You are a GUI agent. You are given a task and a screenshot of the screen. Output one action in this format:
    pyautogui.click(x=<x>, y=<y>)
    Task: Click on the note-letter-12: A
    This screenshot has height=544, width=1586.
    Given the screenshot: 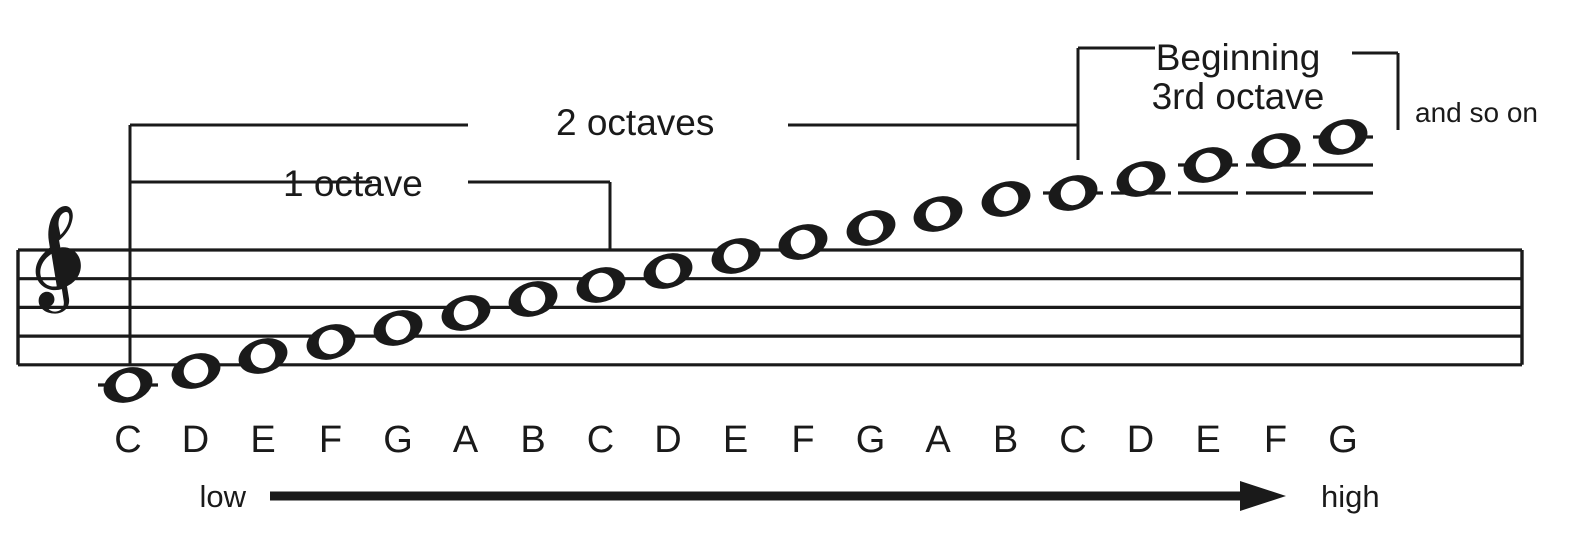 What is the action you would take?
    pyautogui.click(x=938, y=440)
    